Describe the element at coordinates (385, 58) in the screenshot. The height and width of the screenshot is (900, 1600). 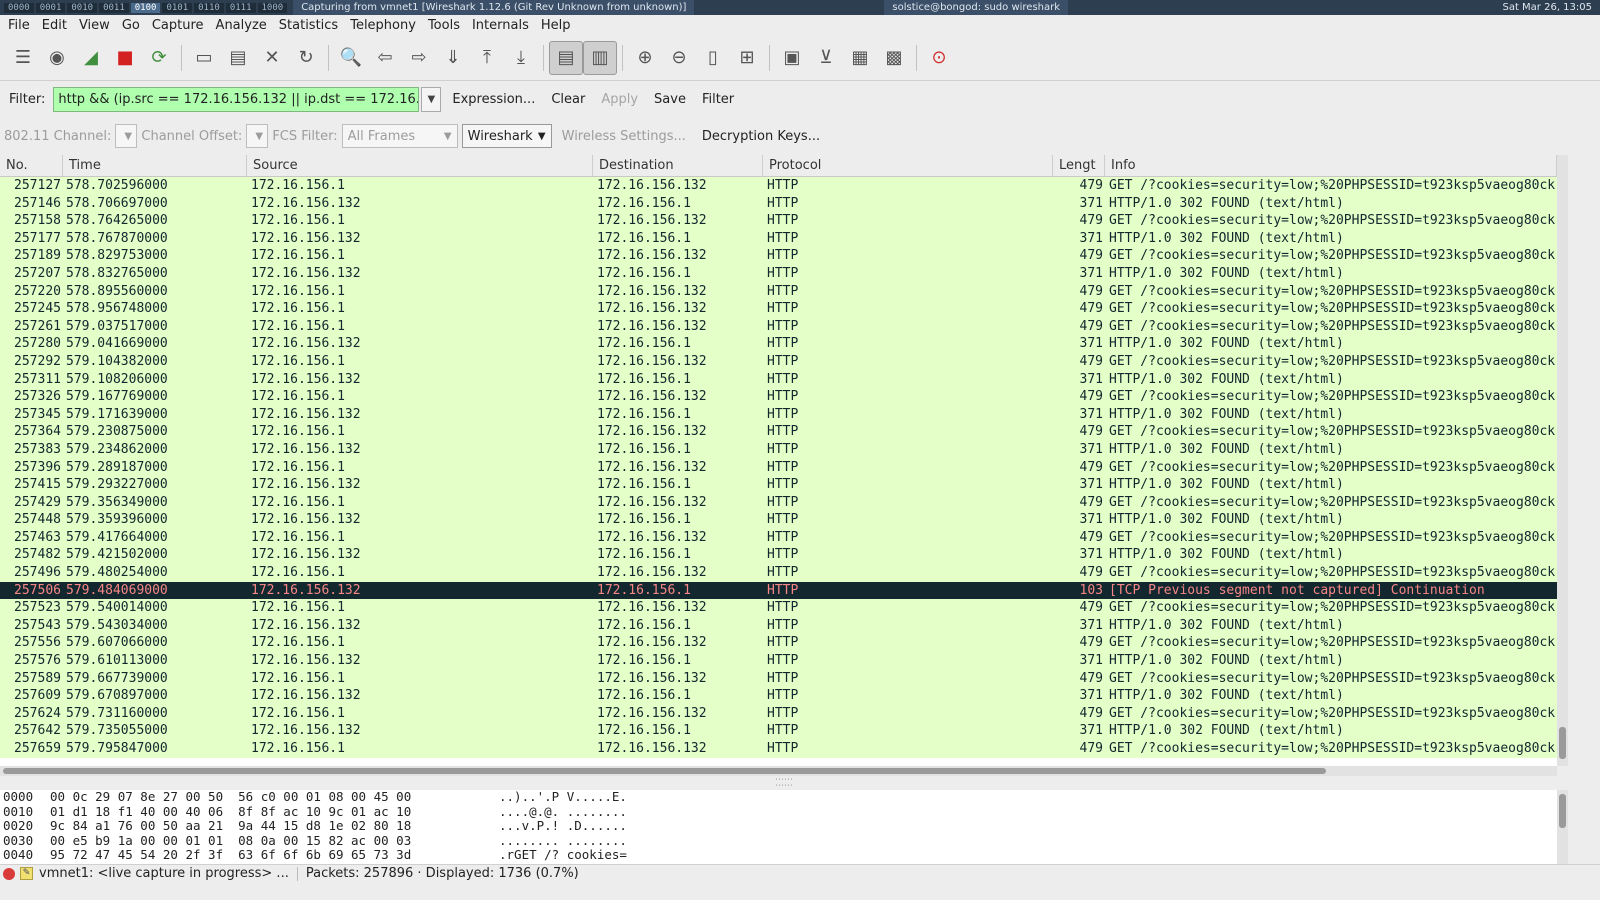
I see `go-back-button: ⇦` at that location.